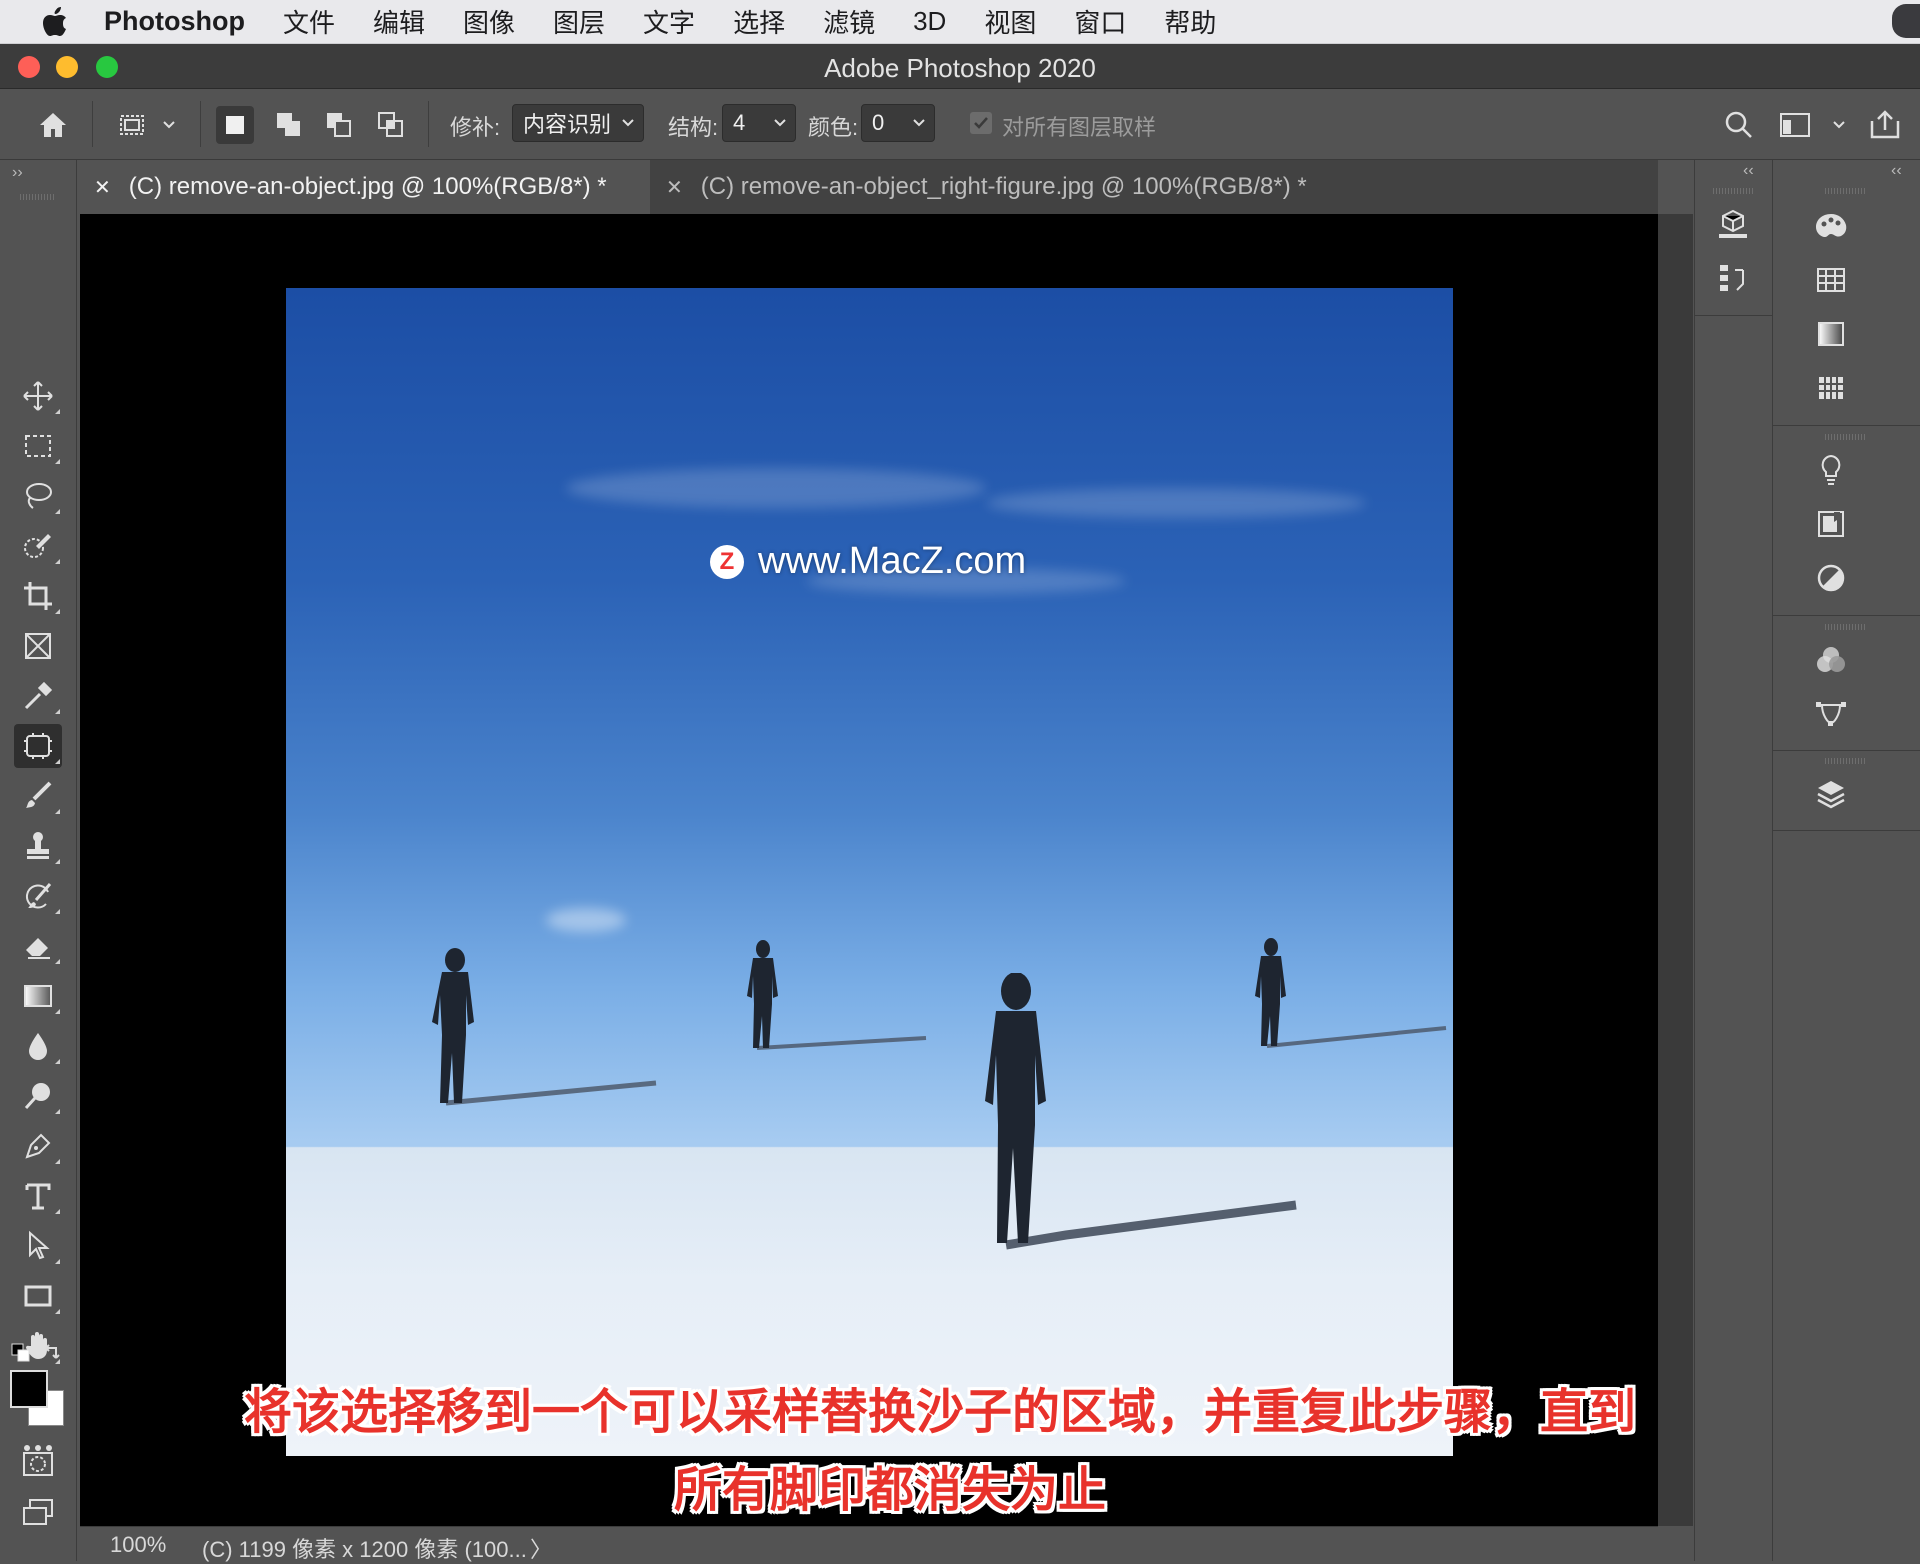  What do you see at coordinates (1831, 524) in the screenshot?
I see `libraries-panel-icon` at bounding box center [1831, 524].